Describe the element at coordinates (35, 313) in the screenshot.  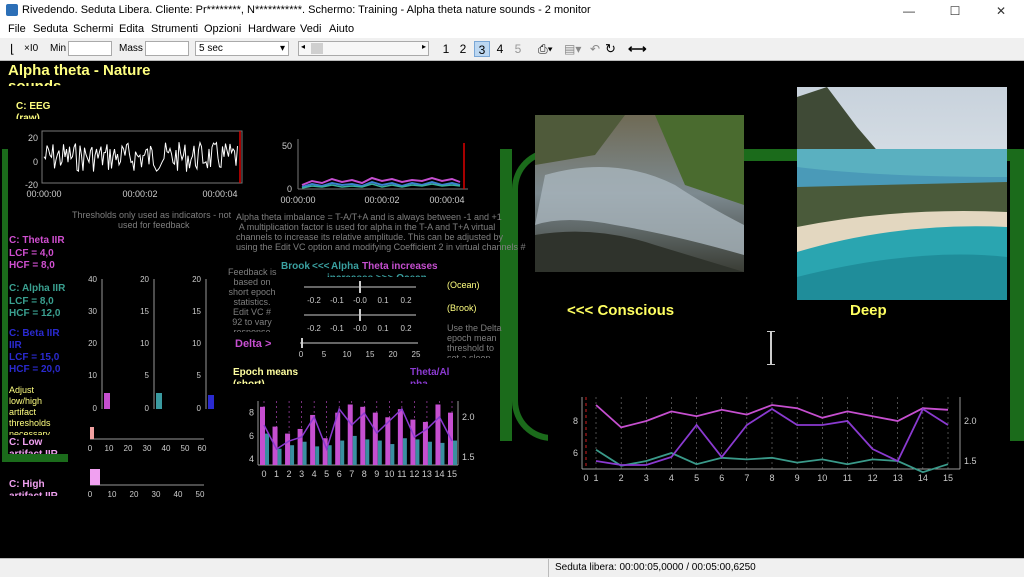
I see `alpha-hcf: HCF = 12,0` at that location.